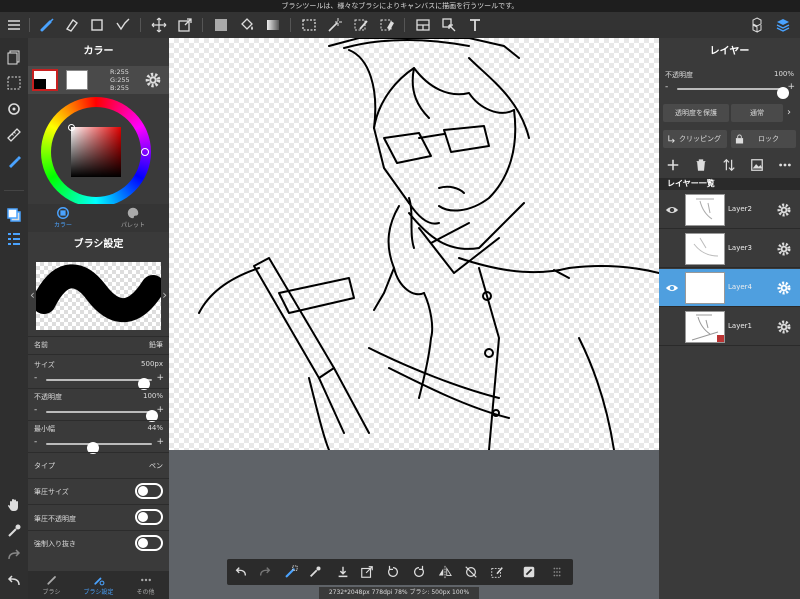  Describe the element at coordinates (99, 413) in the screenshot. I see `opacity-slider: - +` at that location.